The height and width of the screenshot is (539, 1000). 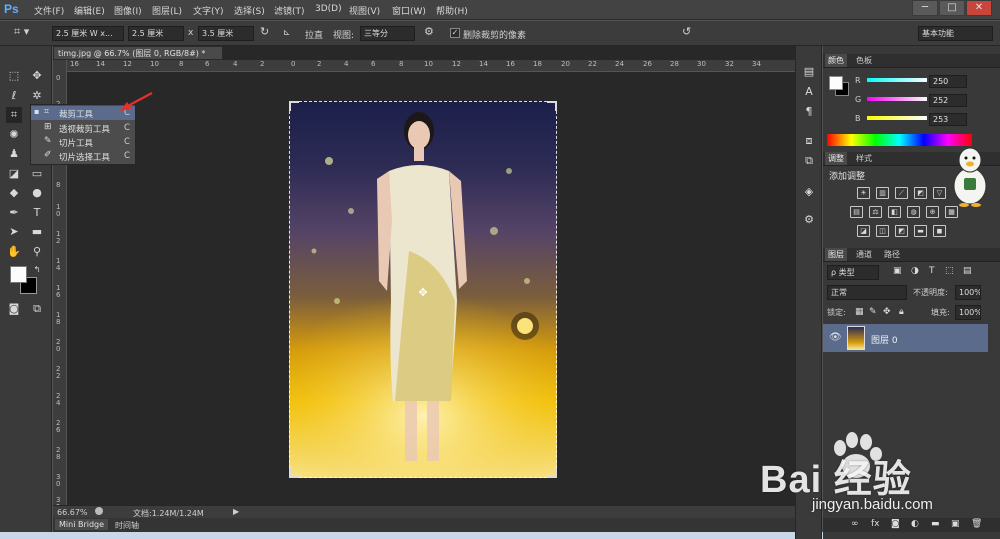 I want to click on channel-b-slider, so click(x=897, y=118).